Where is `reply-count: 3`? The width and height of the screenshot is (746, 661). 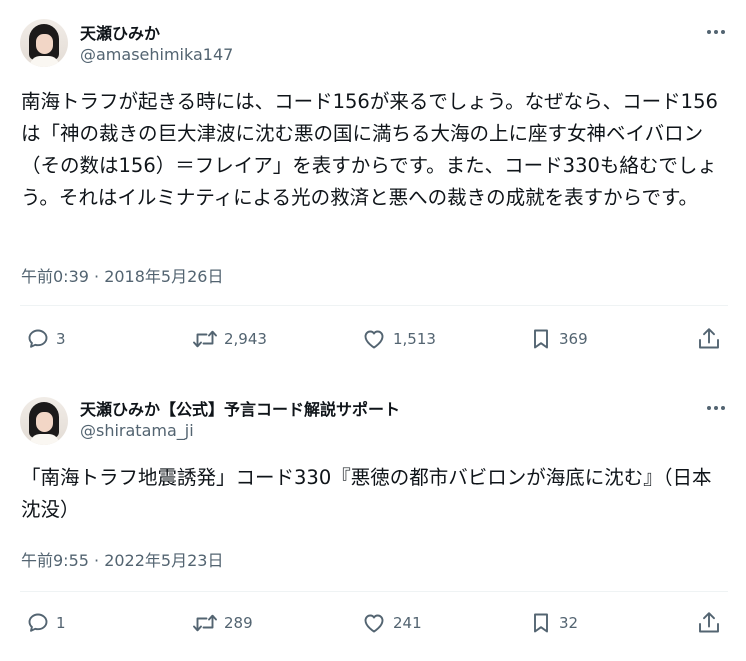
reply-count: 3 is located at coordinates (61, 339).